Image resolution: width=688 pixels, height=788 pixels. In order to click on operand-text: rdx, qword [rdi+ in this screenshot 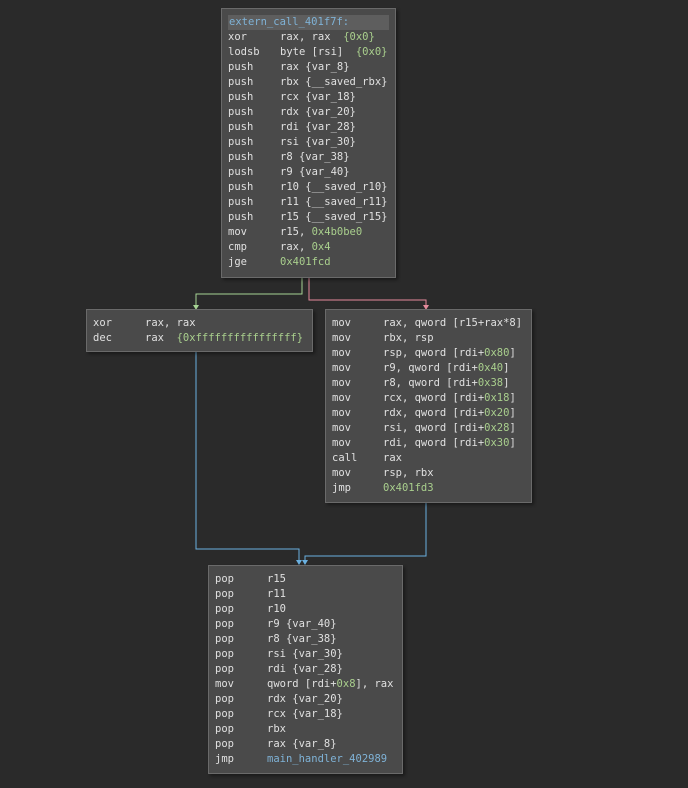, I will do `click(434, 413)`.